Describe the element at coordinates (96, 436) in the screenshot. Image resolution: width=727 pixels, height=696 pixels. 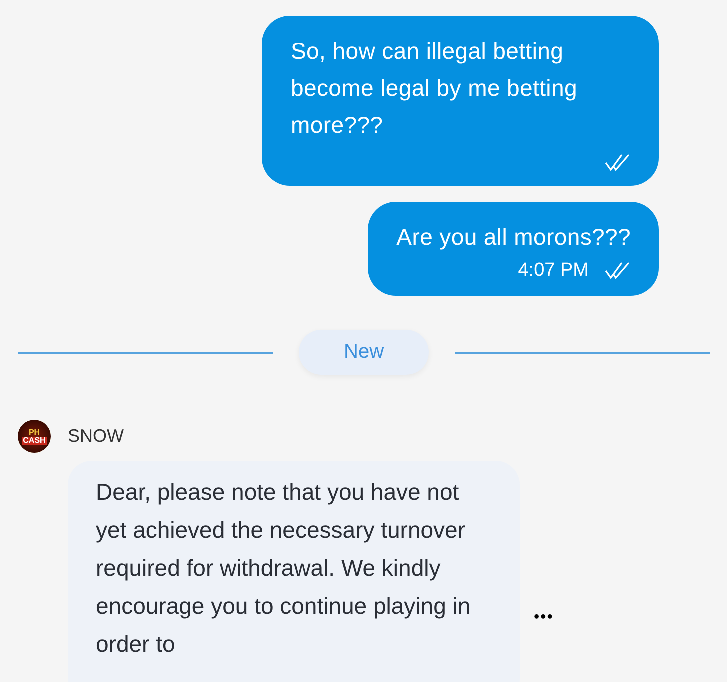
I see `sender-name: SNOW` at that location.